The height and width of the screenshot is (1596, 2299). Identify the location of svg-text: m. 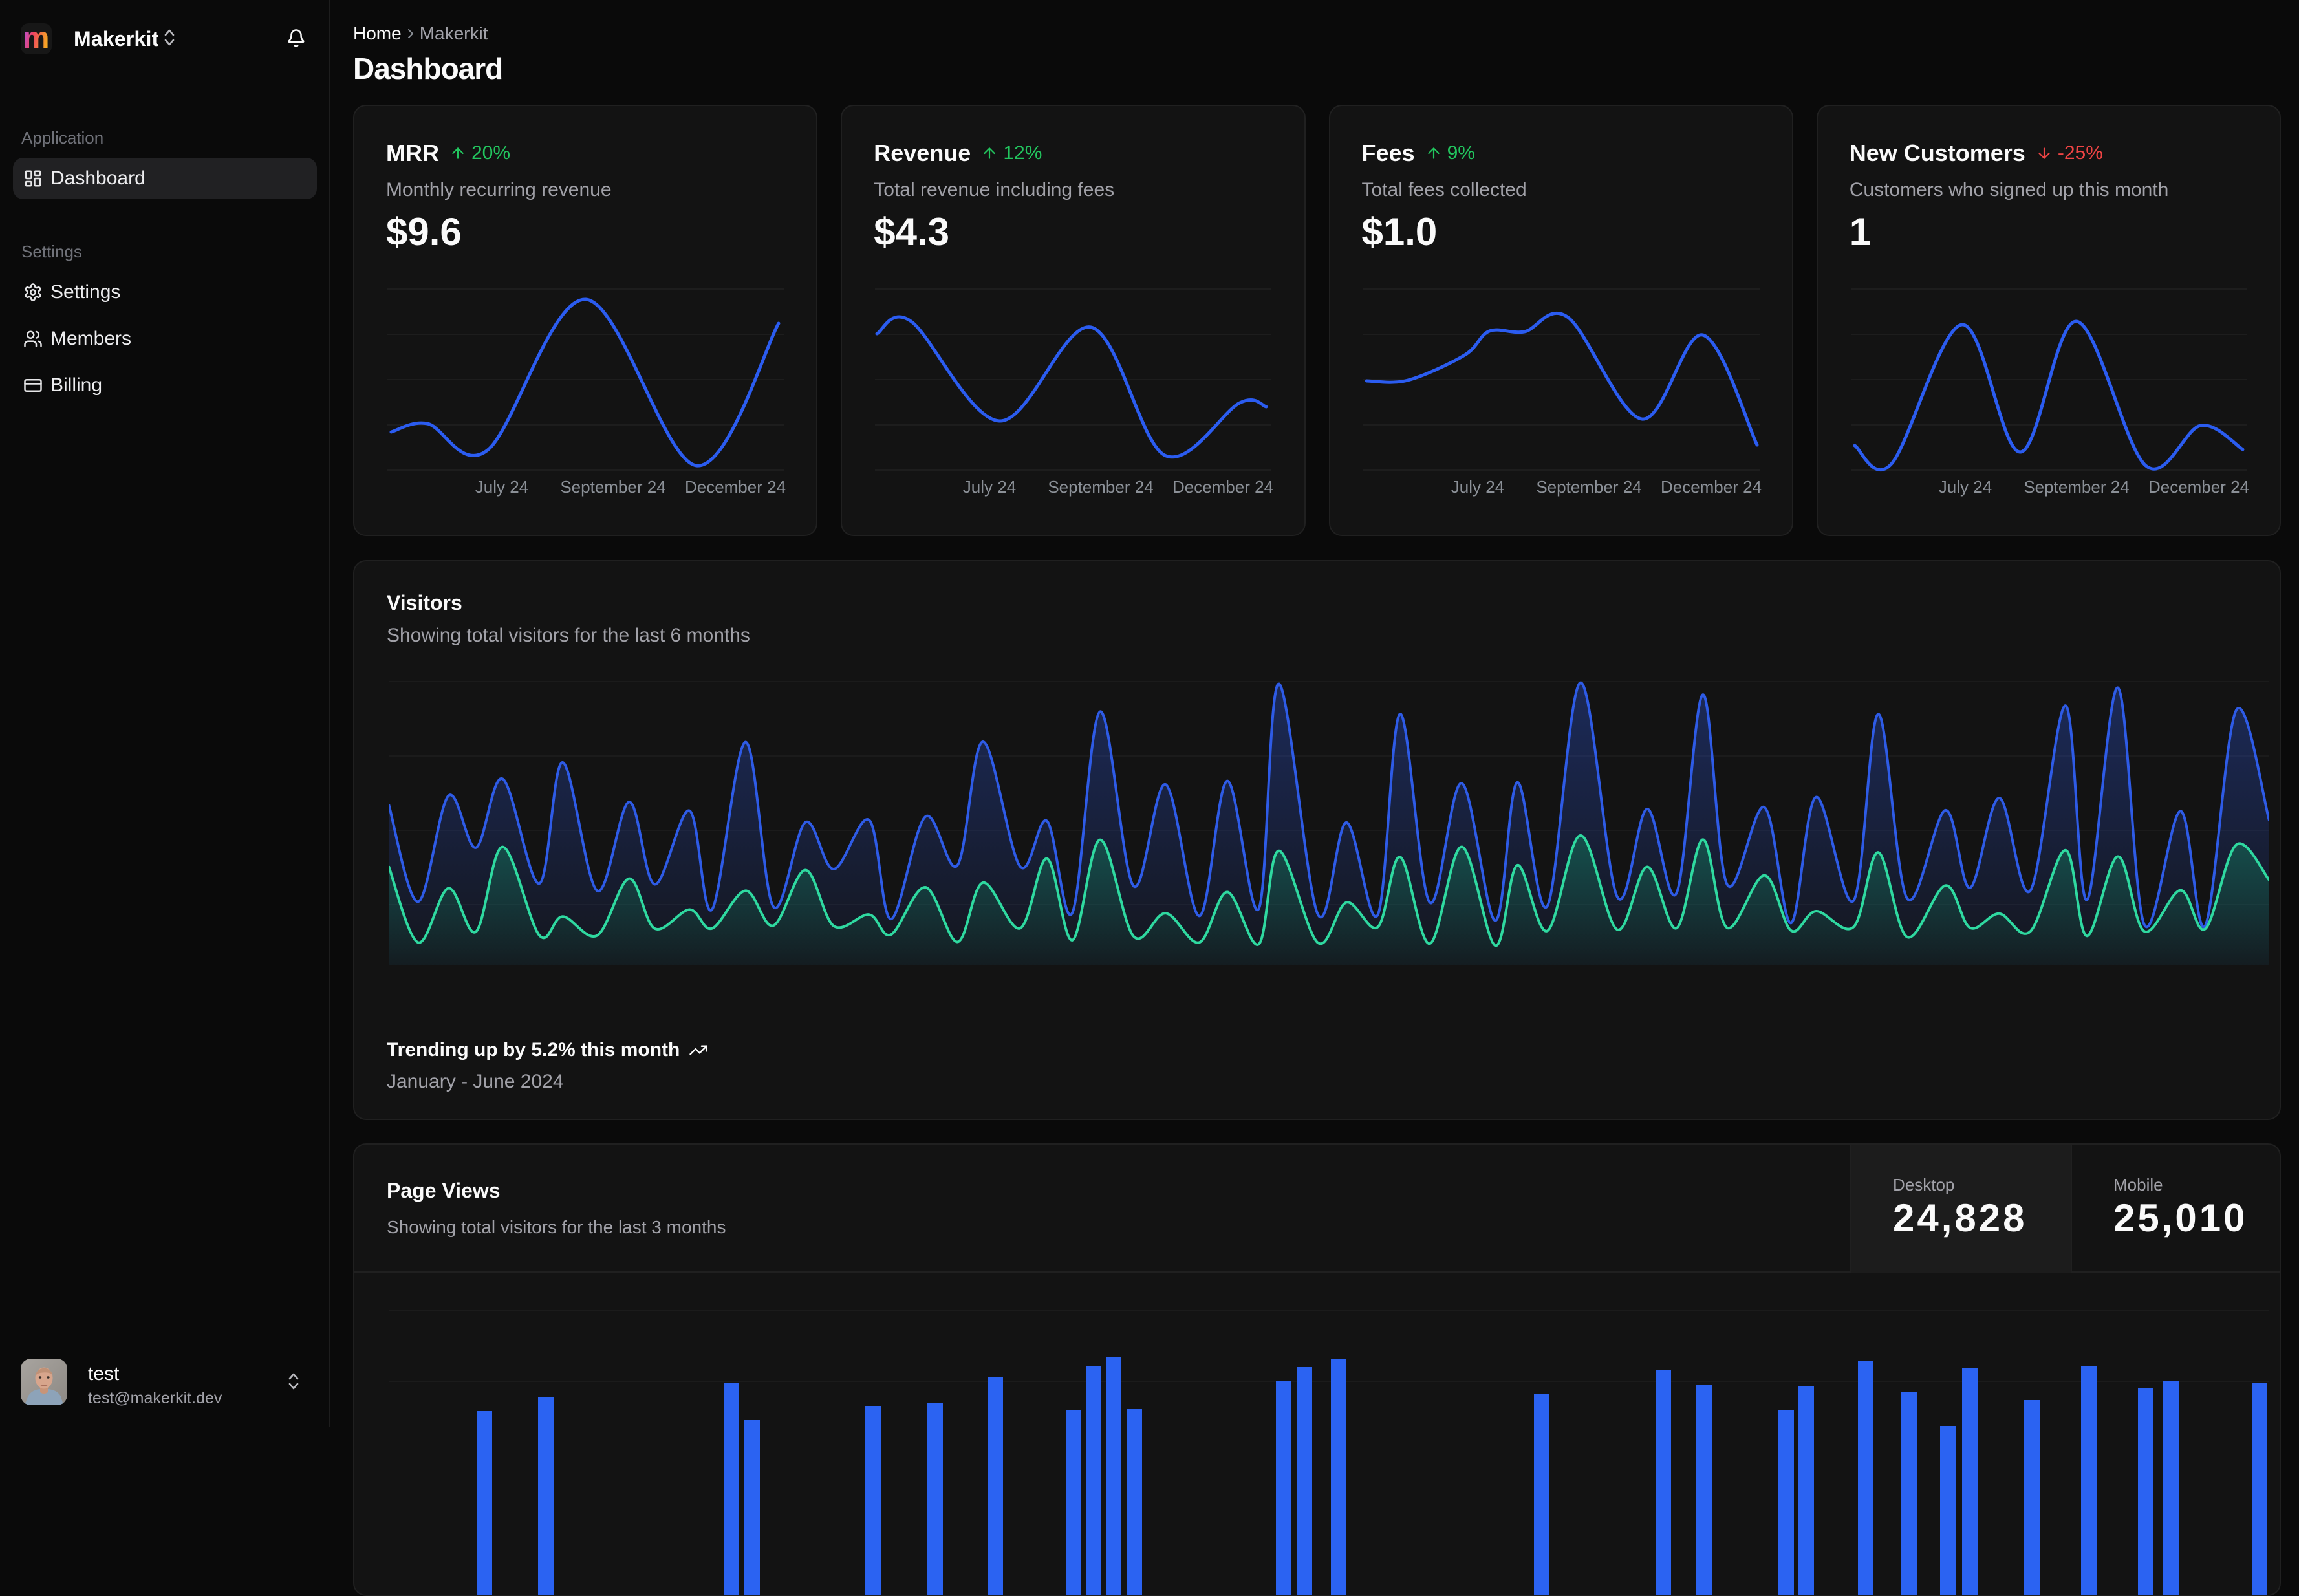
(36, 38).